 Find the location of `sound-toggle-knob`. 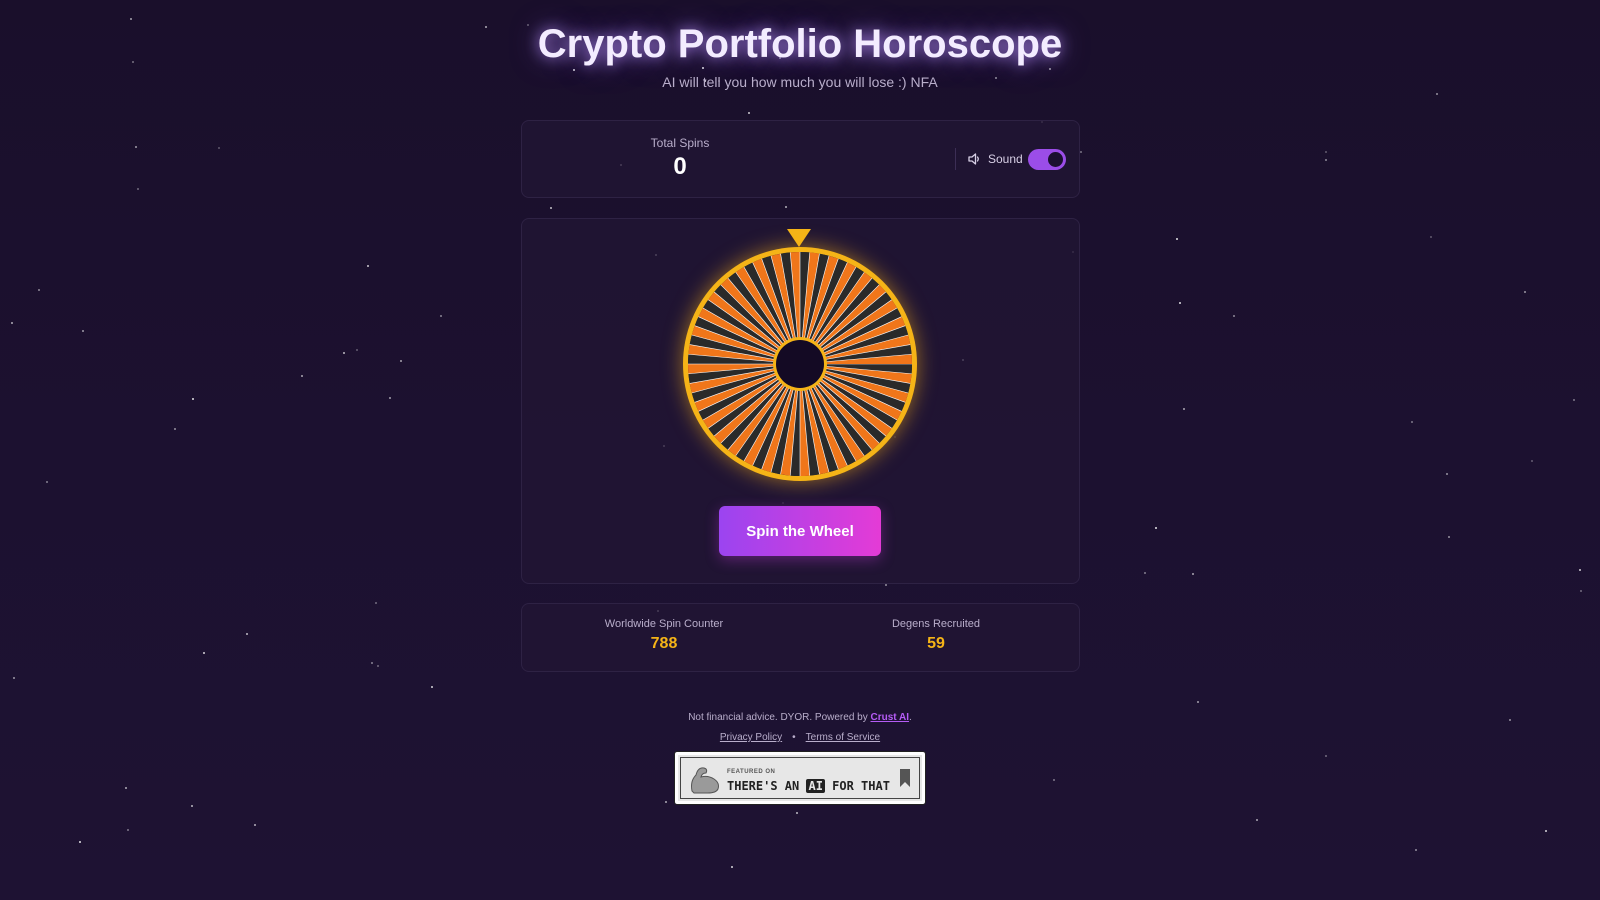

sound-toggle-knob is located at coordinates (1055, 159).